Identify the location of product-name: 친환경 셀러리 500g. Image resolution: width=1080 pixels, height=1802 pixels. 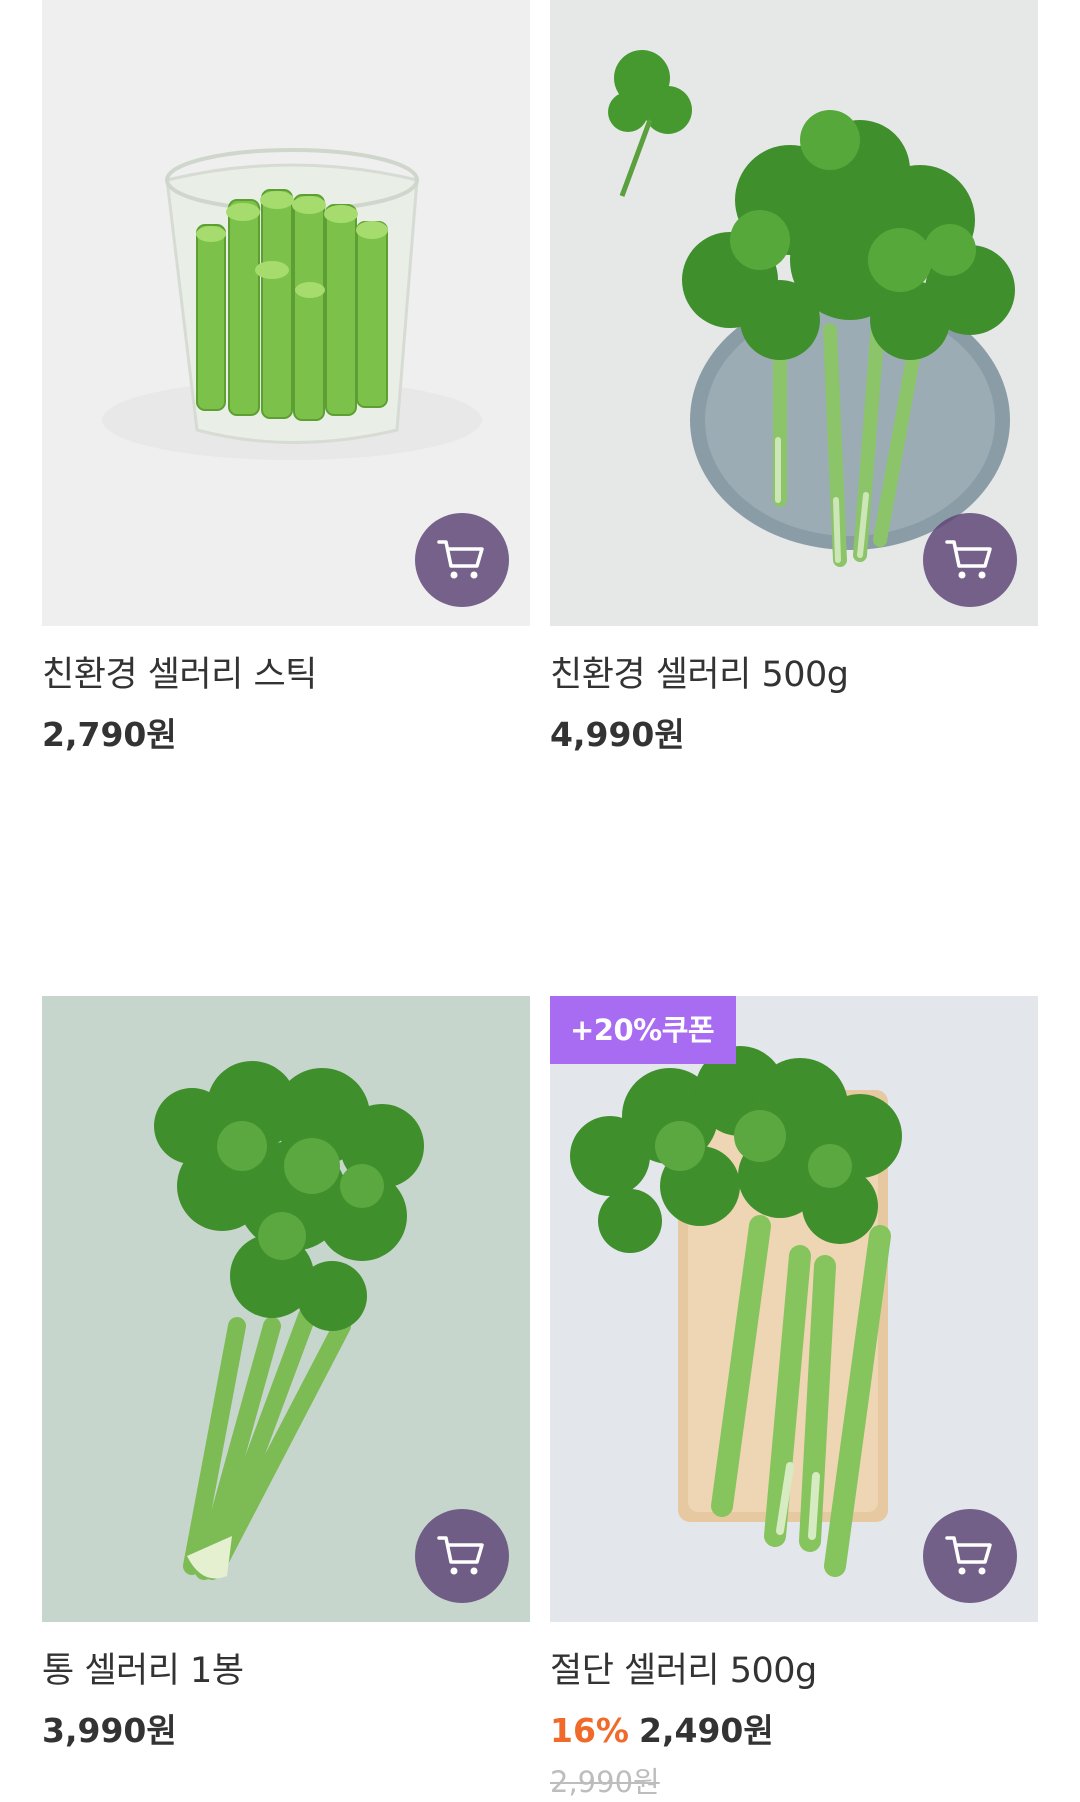
(794, 675).